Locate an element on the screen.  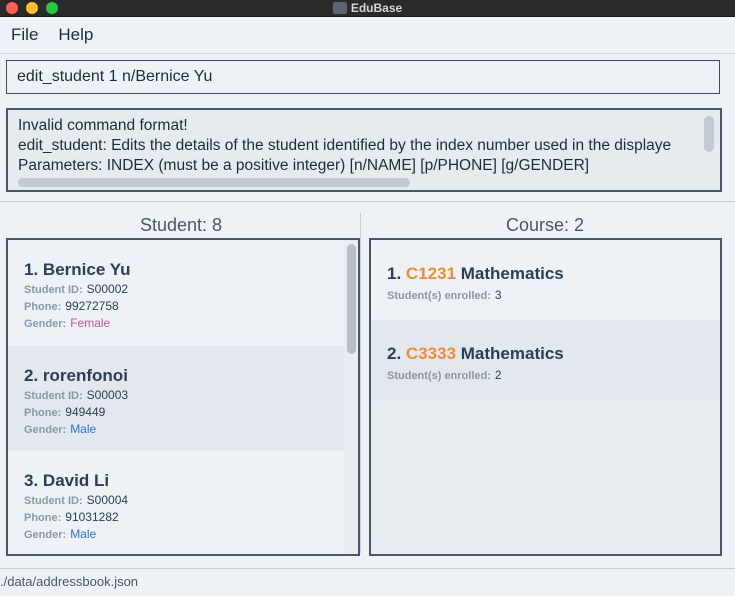
course-index: 2. is located at coordinates (394, 353).